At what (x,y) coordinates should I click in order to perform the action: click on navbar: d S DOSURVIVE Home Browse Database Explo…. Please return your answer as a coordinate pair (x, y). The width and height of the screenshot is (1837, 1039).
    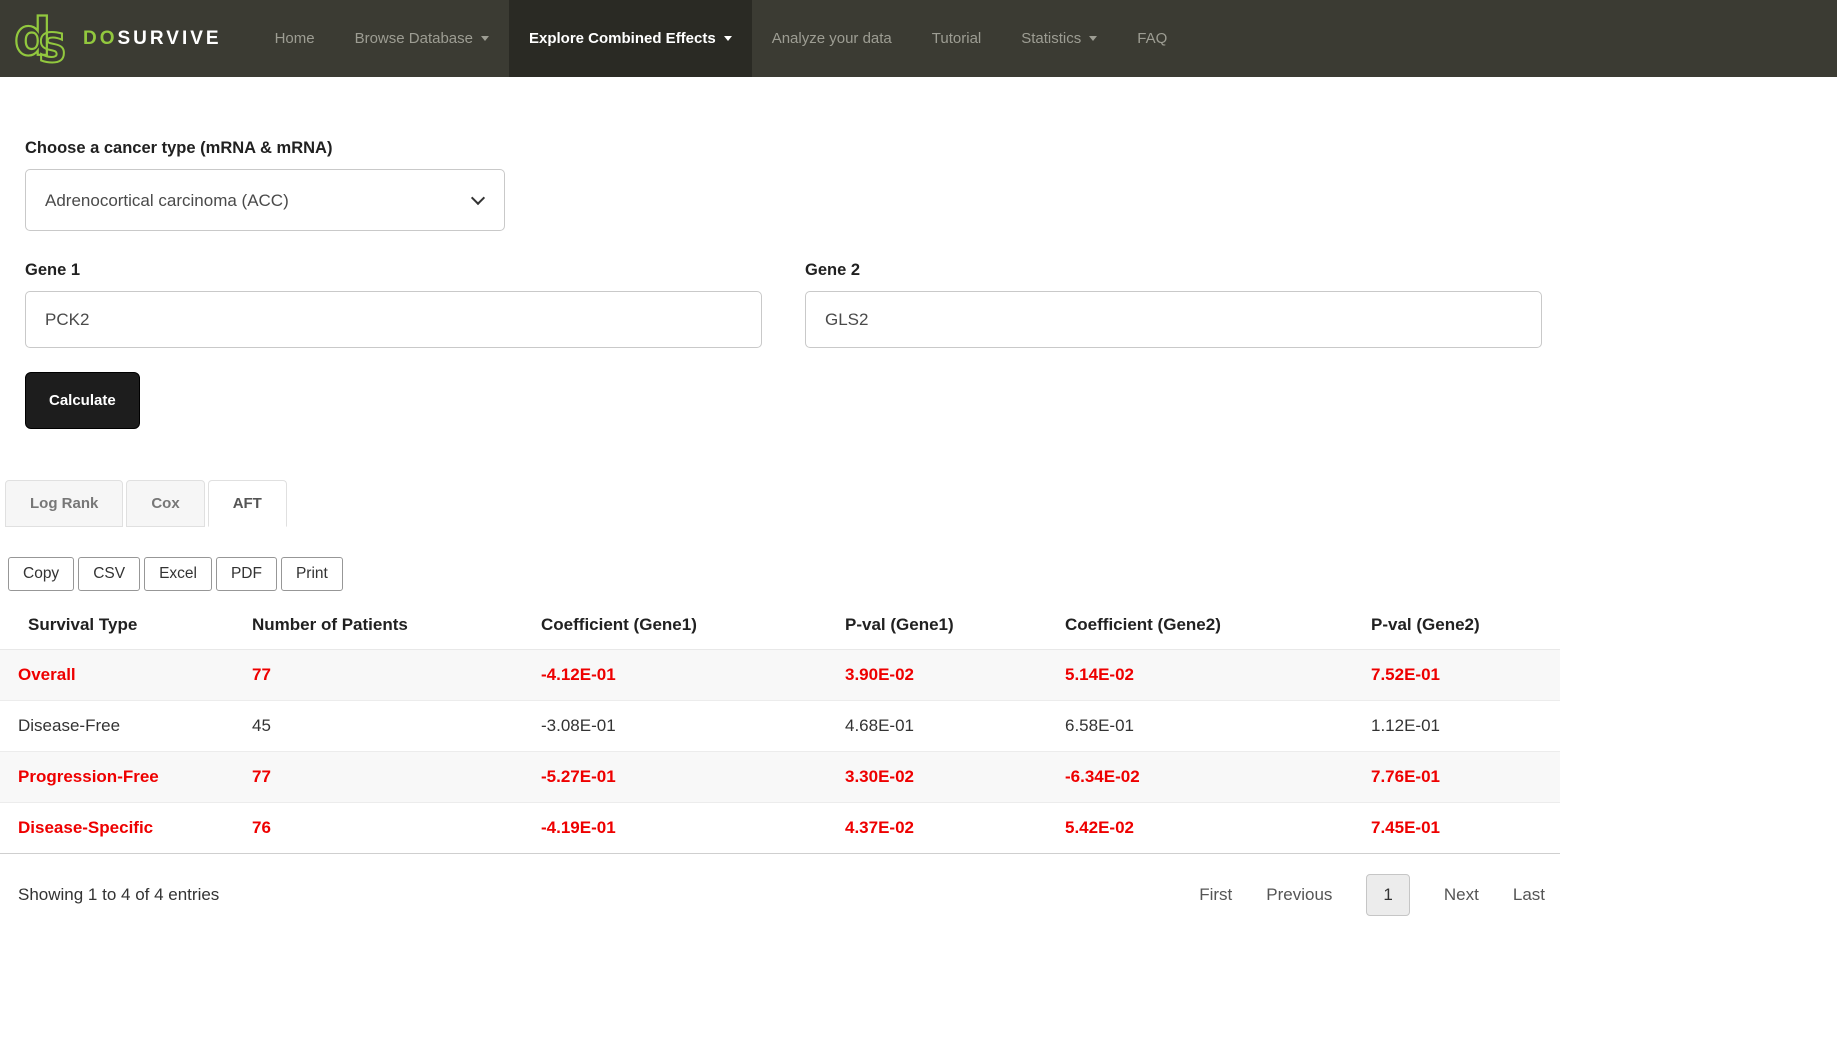
    Looking at the image, I should click on (918, 38).